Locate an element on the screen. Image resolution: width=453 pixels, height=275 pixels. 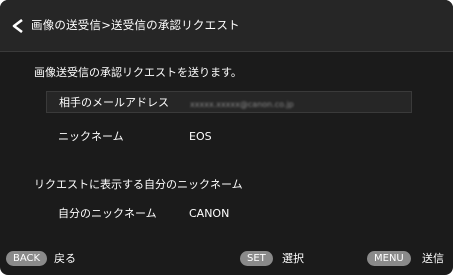
own-nickname-label: 自分のニックネーム is located at coordinates (107, 213).